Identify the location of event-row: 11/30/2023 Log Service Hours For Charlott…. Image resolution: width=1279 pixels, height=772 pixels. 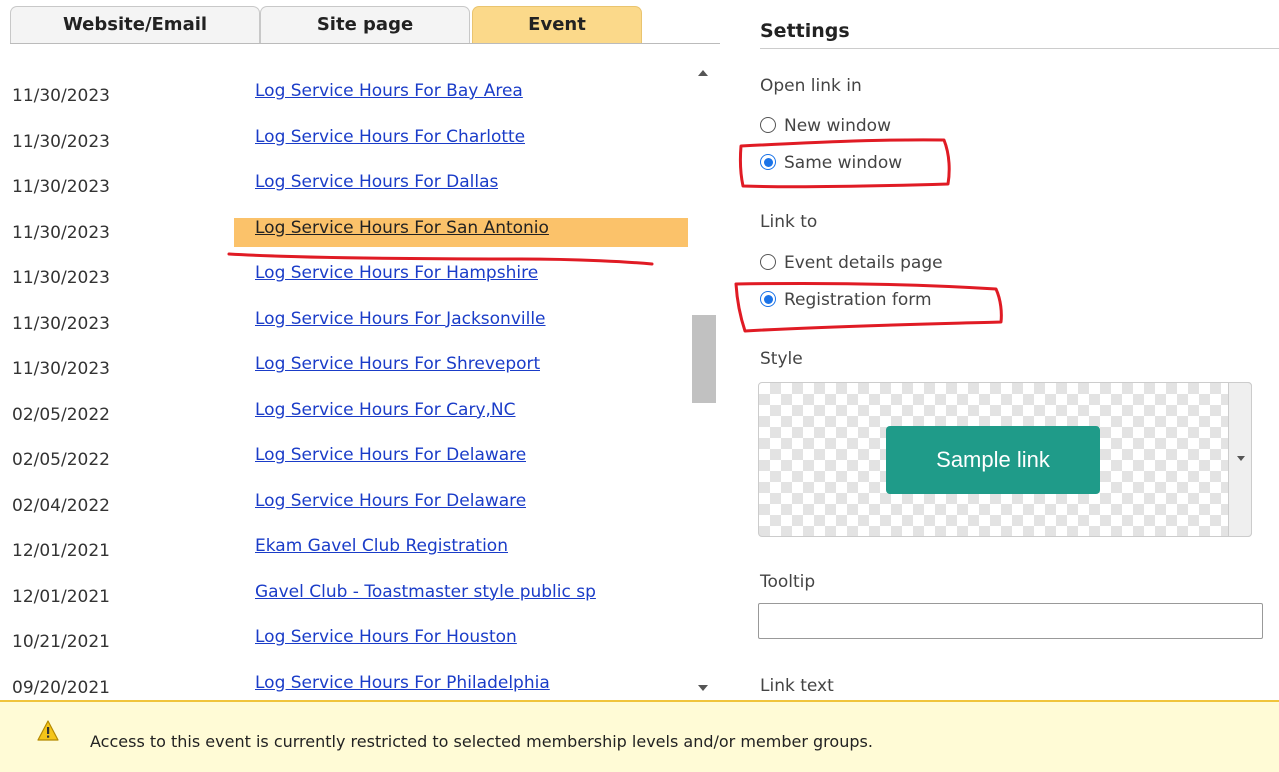
(344, 130).